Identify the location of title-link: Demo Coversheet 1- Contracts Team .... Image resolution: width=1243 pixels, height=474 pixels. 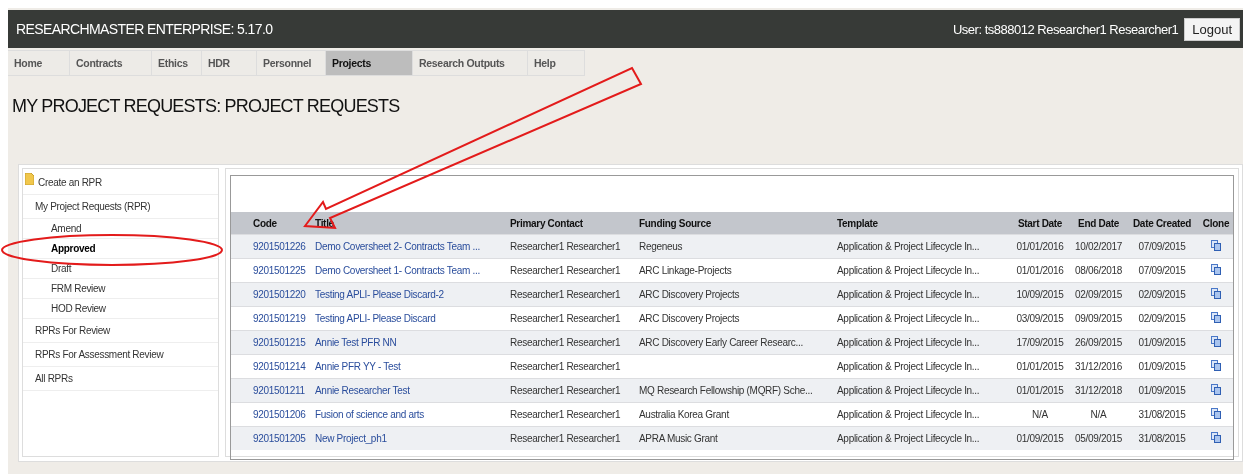
(397, 270).